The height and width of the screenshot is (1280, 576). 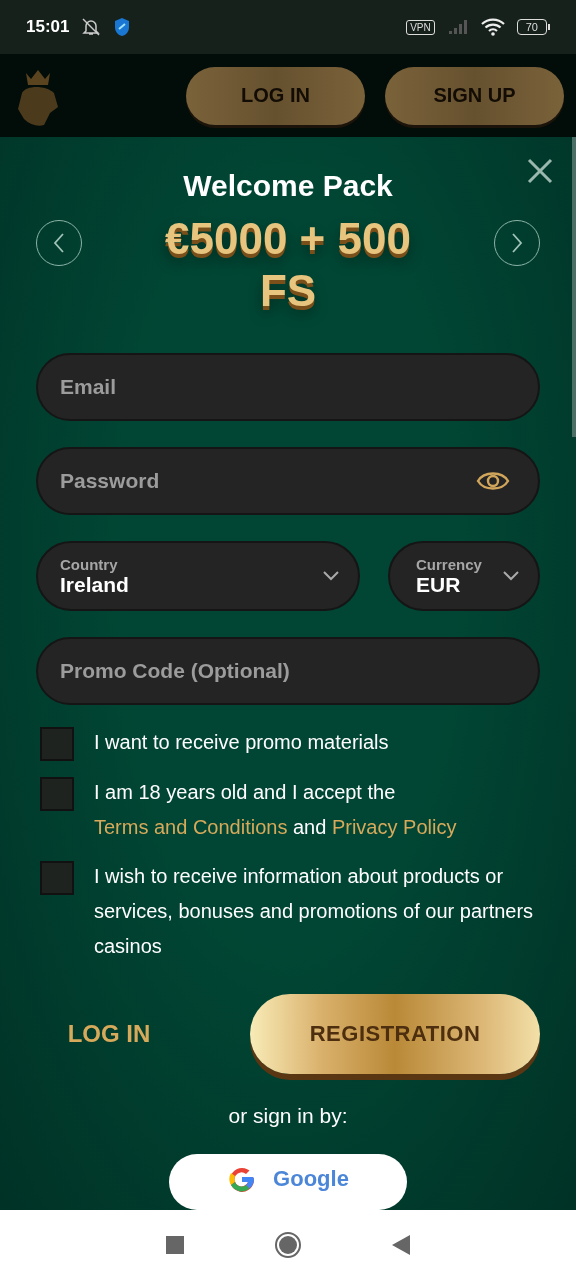 I want to click on checkbox-label: I wish to receive information about products or services, bonuses and promotions of our partners casinos, so click(x=314, y=911).